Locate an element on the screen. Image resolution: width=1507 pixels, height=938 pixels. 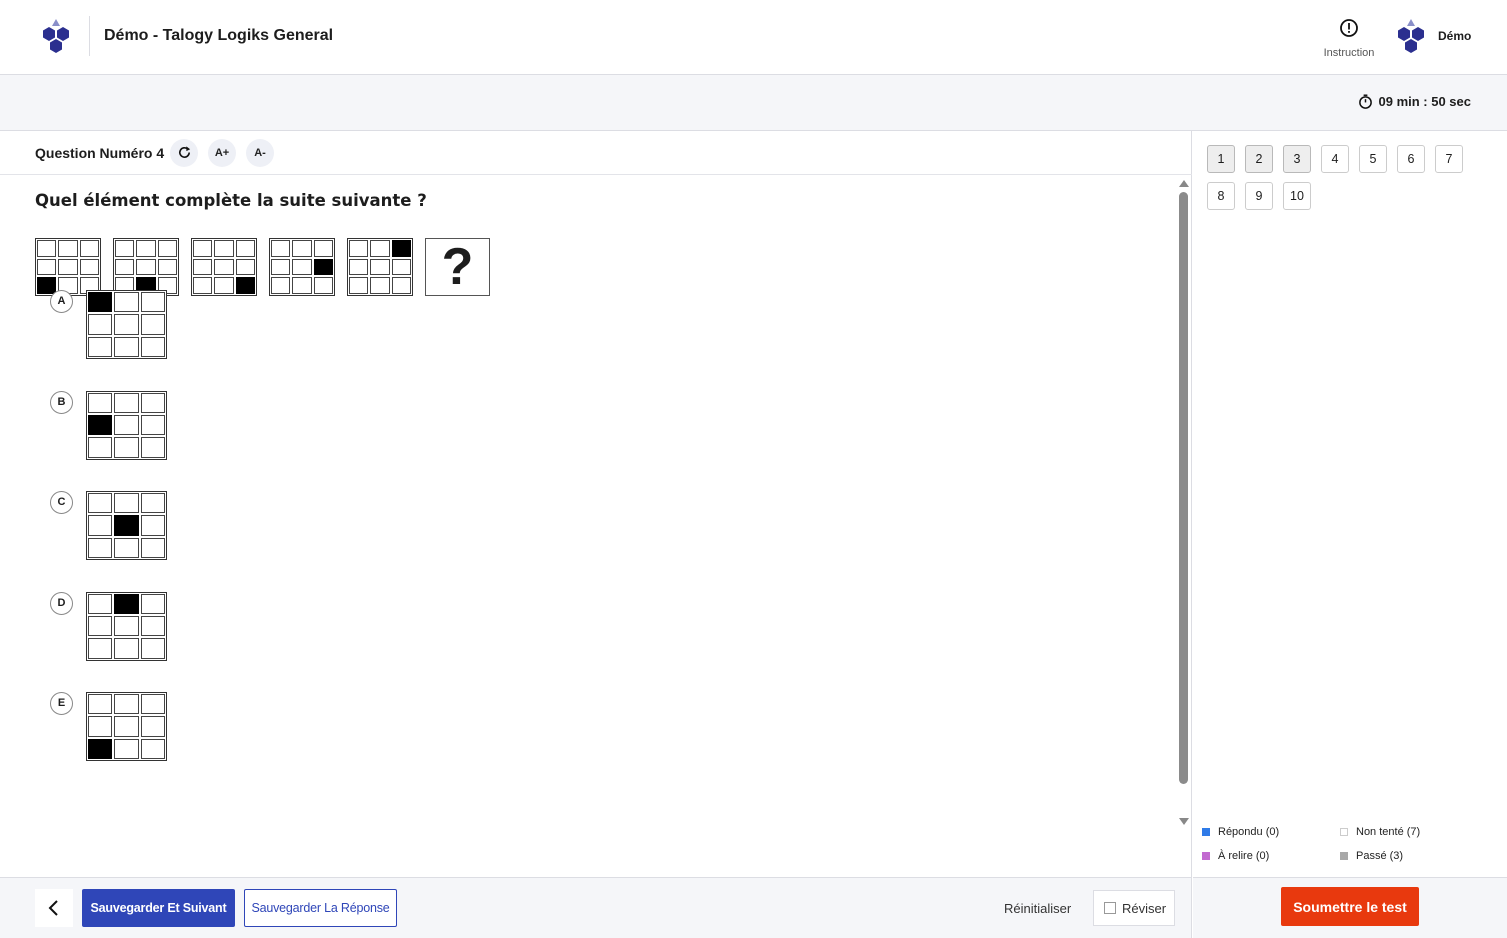
option-letter: E is located at coordinates (61, 703).